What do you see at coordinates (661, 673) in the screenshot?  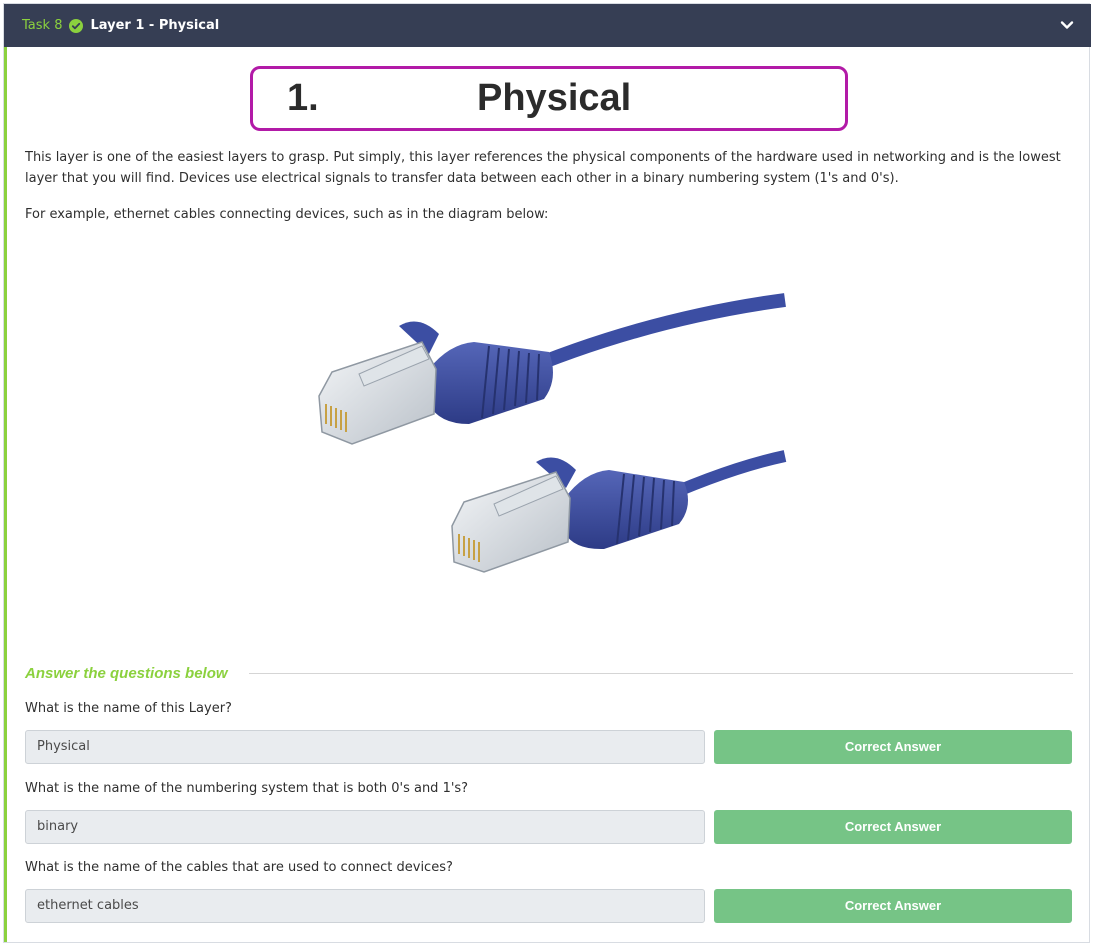 I see `section-divider` at bounding box center [661, 673].